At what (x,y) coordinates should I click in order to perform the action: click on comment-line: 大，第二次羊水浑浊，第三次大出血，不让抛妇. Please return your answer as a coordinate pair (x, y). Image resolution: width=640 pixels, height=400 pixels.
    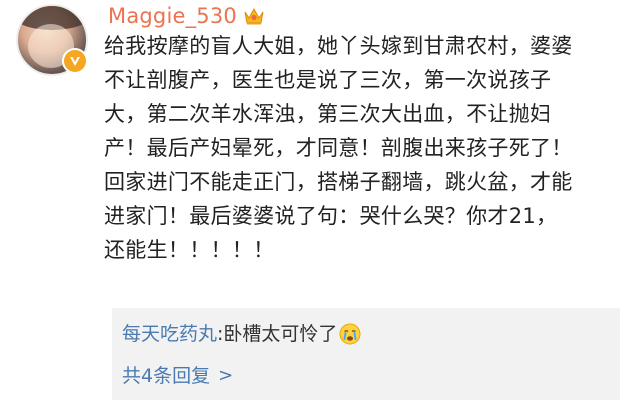
    Looking at the image, I should click on (328, 114).